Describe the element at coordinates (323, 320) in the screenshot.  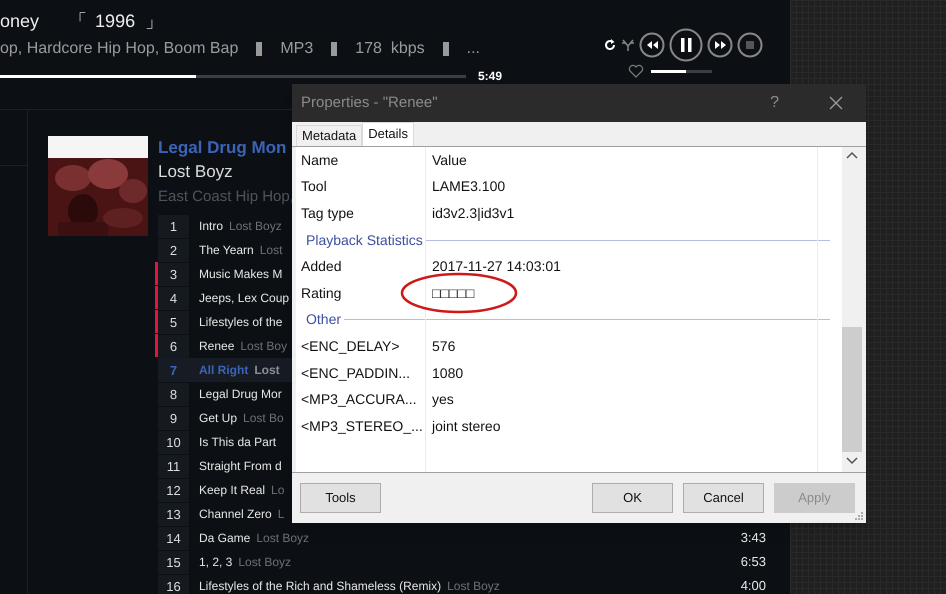
I see `group-header: Other` at that location.